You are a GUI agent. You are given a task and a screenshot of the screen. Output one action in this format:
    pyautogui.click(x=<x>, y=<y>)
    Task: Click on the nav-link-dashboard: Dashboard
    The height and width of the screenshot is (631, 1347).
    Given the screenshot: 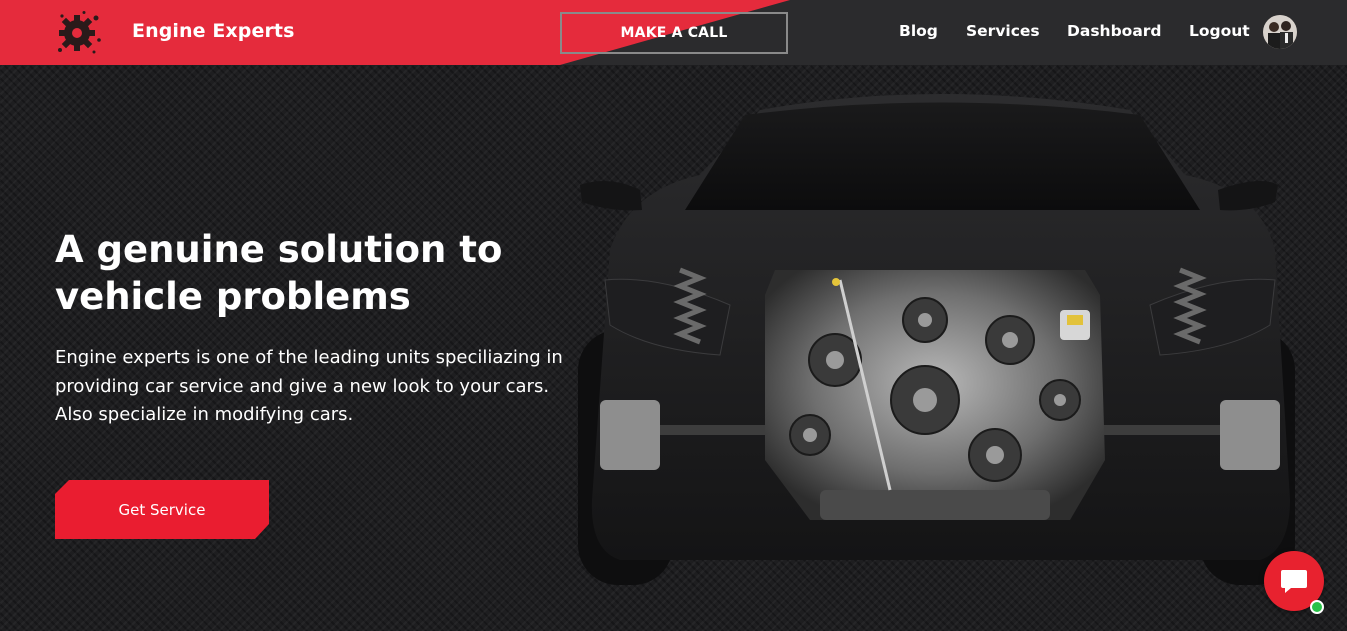 What is the action you would take?
    pyautogui.click(x=1114, y=31)
    